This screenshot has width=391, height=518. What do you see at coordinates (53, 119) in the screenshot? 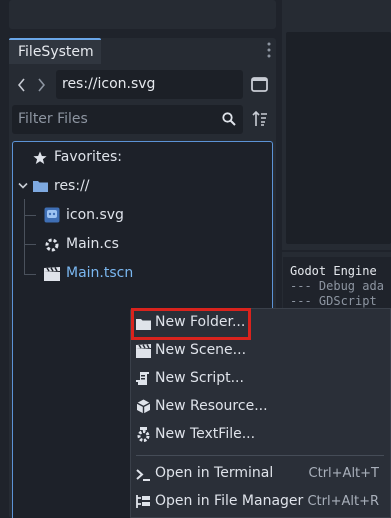
I see `filter-placeholder: Filter Files` at bounding box center [53, 119].